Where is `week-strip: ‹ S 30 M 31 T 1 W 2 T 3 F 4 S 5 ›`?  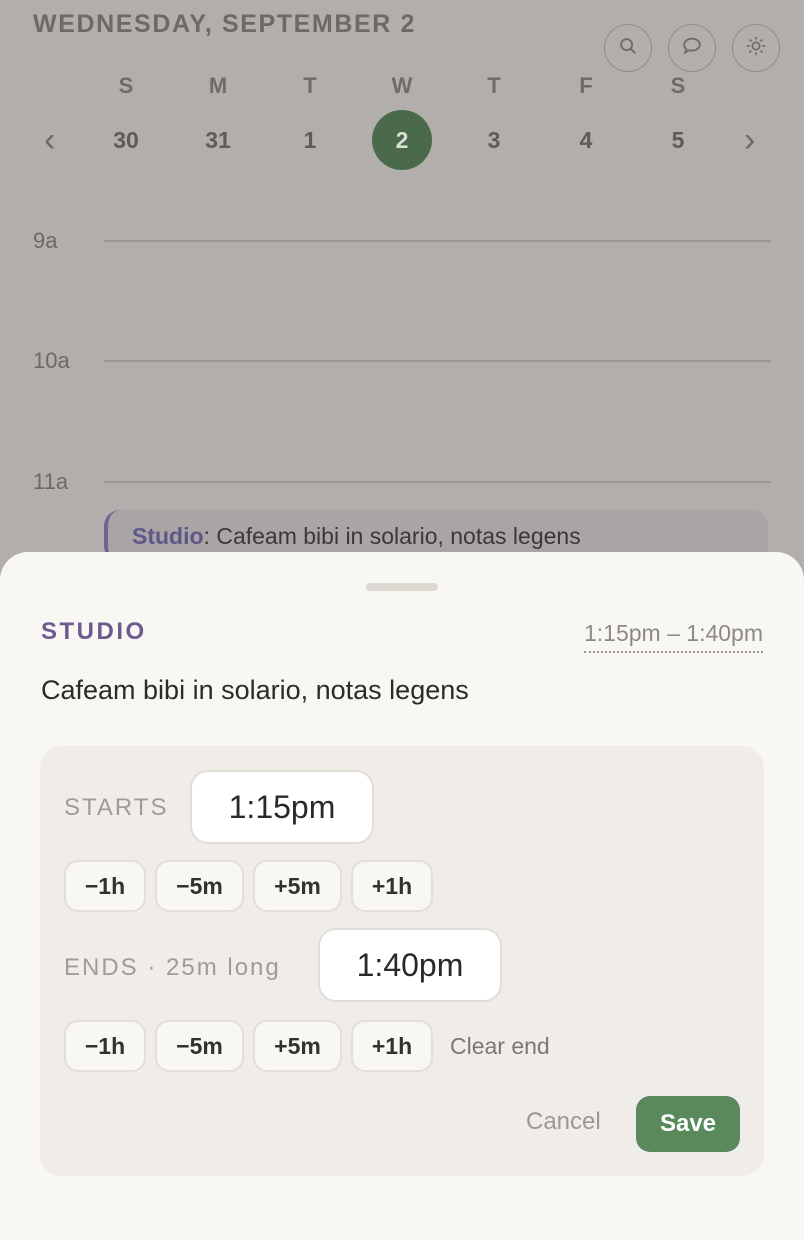
week-strip: ‹ S 30 M 31 T 1 W 2 T 3 F 4 S 5 › is located at coordinates (402, 125).